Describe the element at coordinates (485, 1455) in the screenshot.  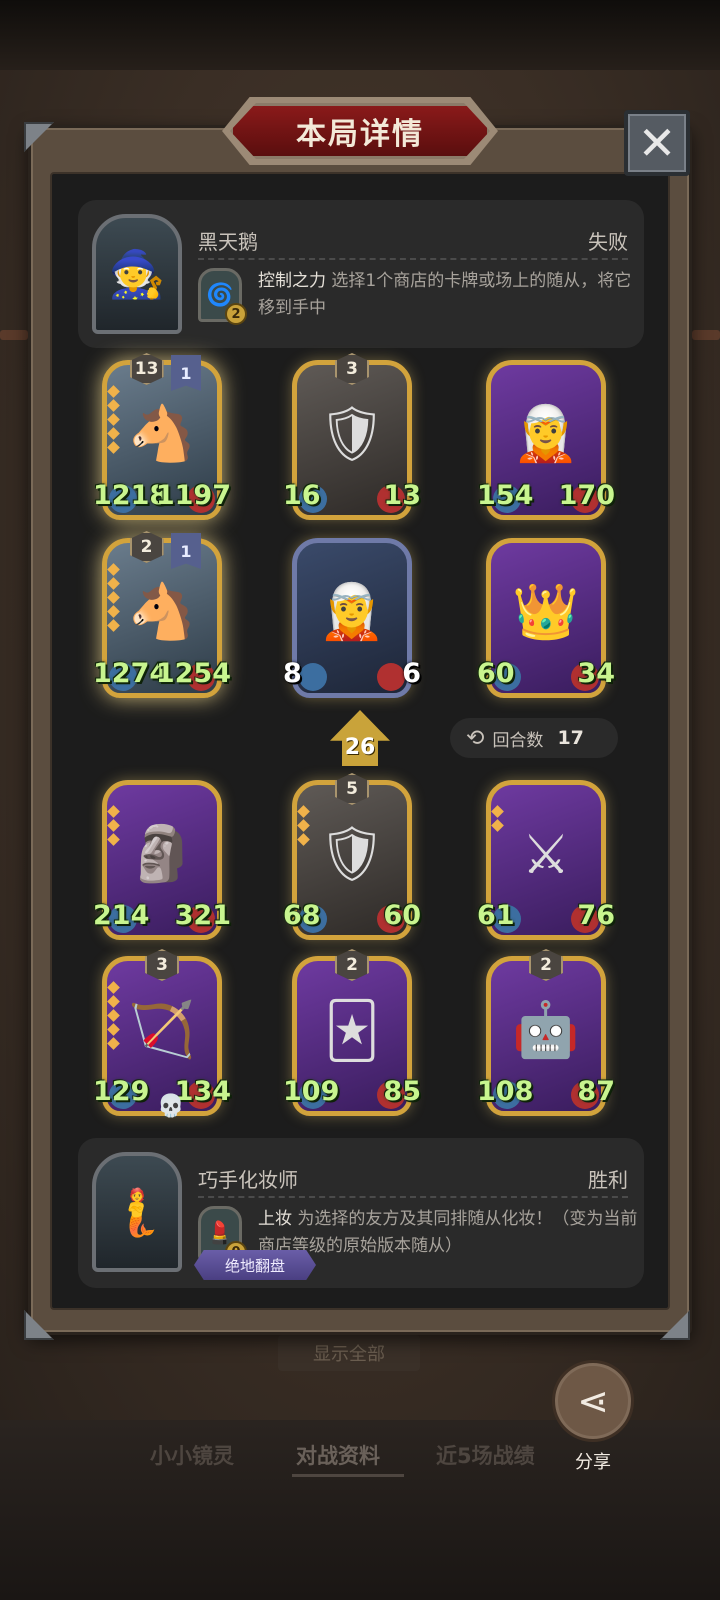
I see `tab-recent-5: 近5场战绩` at that location.